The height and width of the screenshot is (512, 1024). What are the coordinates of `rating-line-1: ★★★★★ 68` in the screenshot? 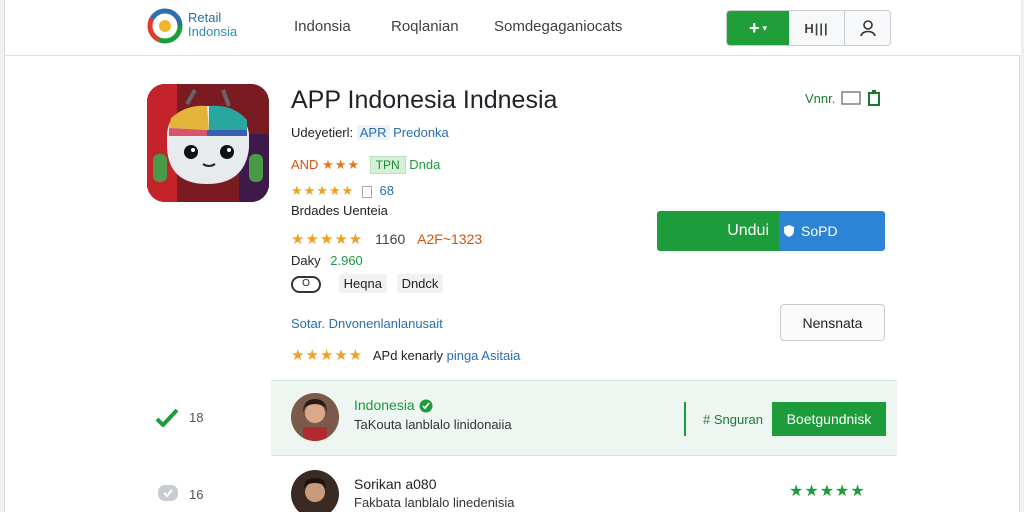 It's located at (342, 191).